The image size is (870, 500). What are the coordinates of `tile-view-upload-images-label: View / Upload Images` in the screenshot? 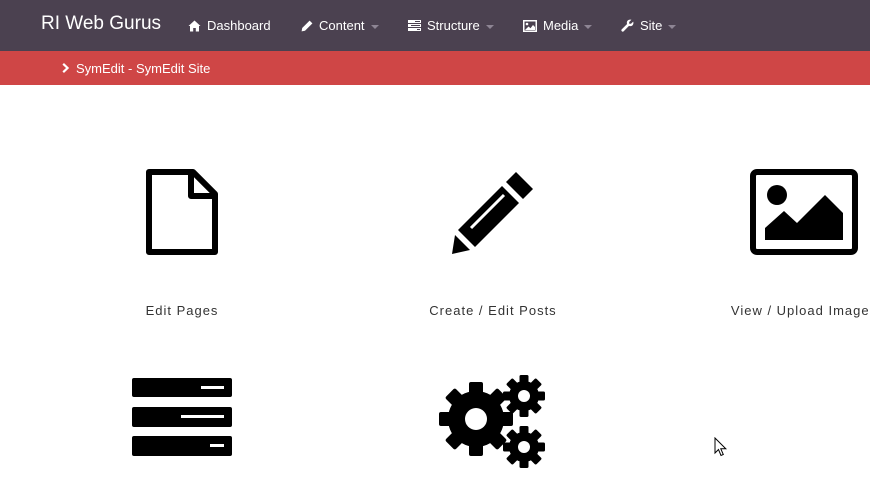 It's located at (800, 310).